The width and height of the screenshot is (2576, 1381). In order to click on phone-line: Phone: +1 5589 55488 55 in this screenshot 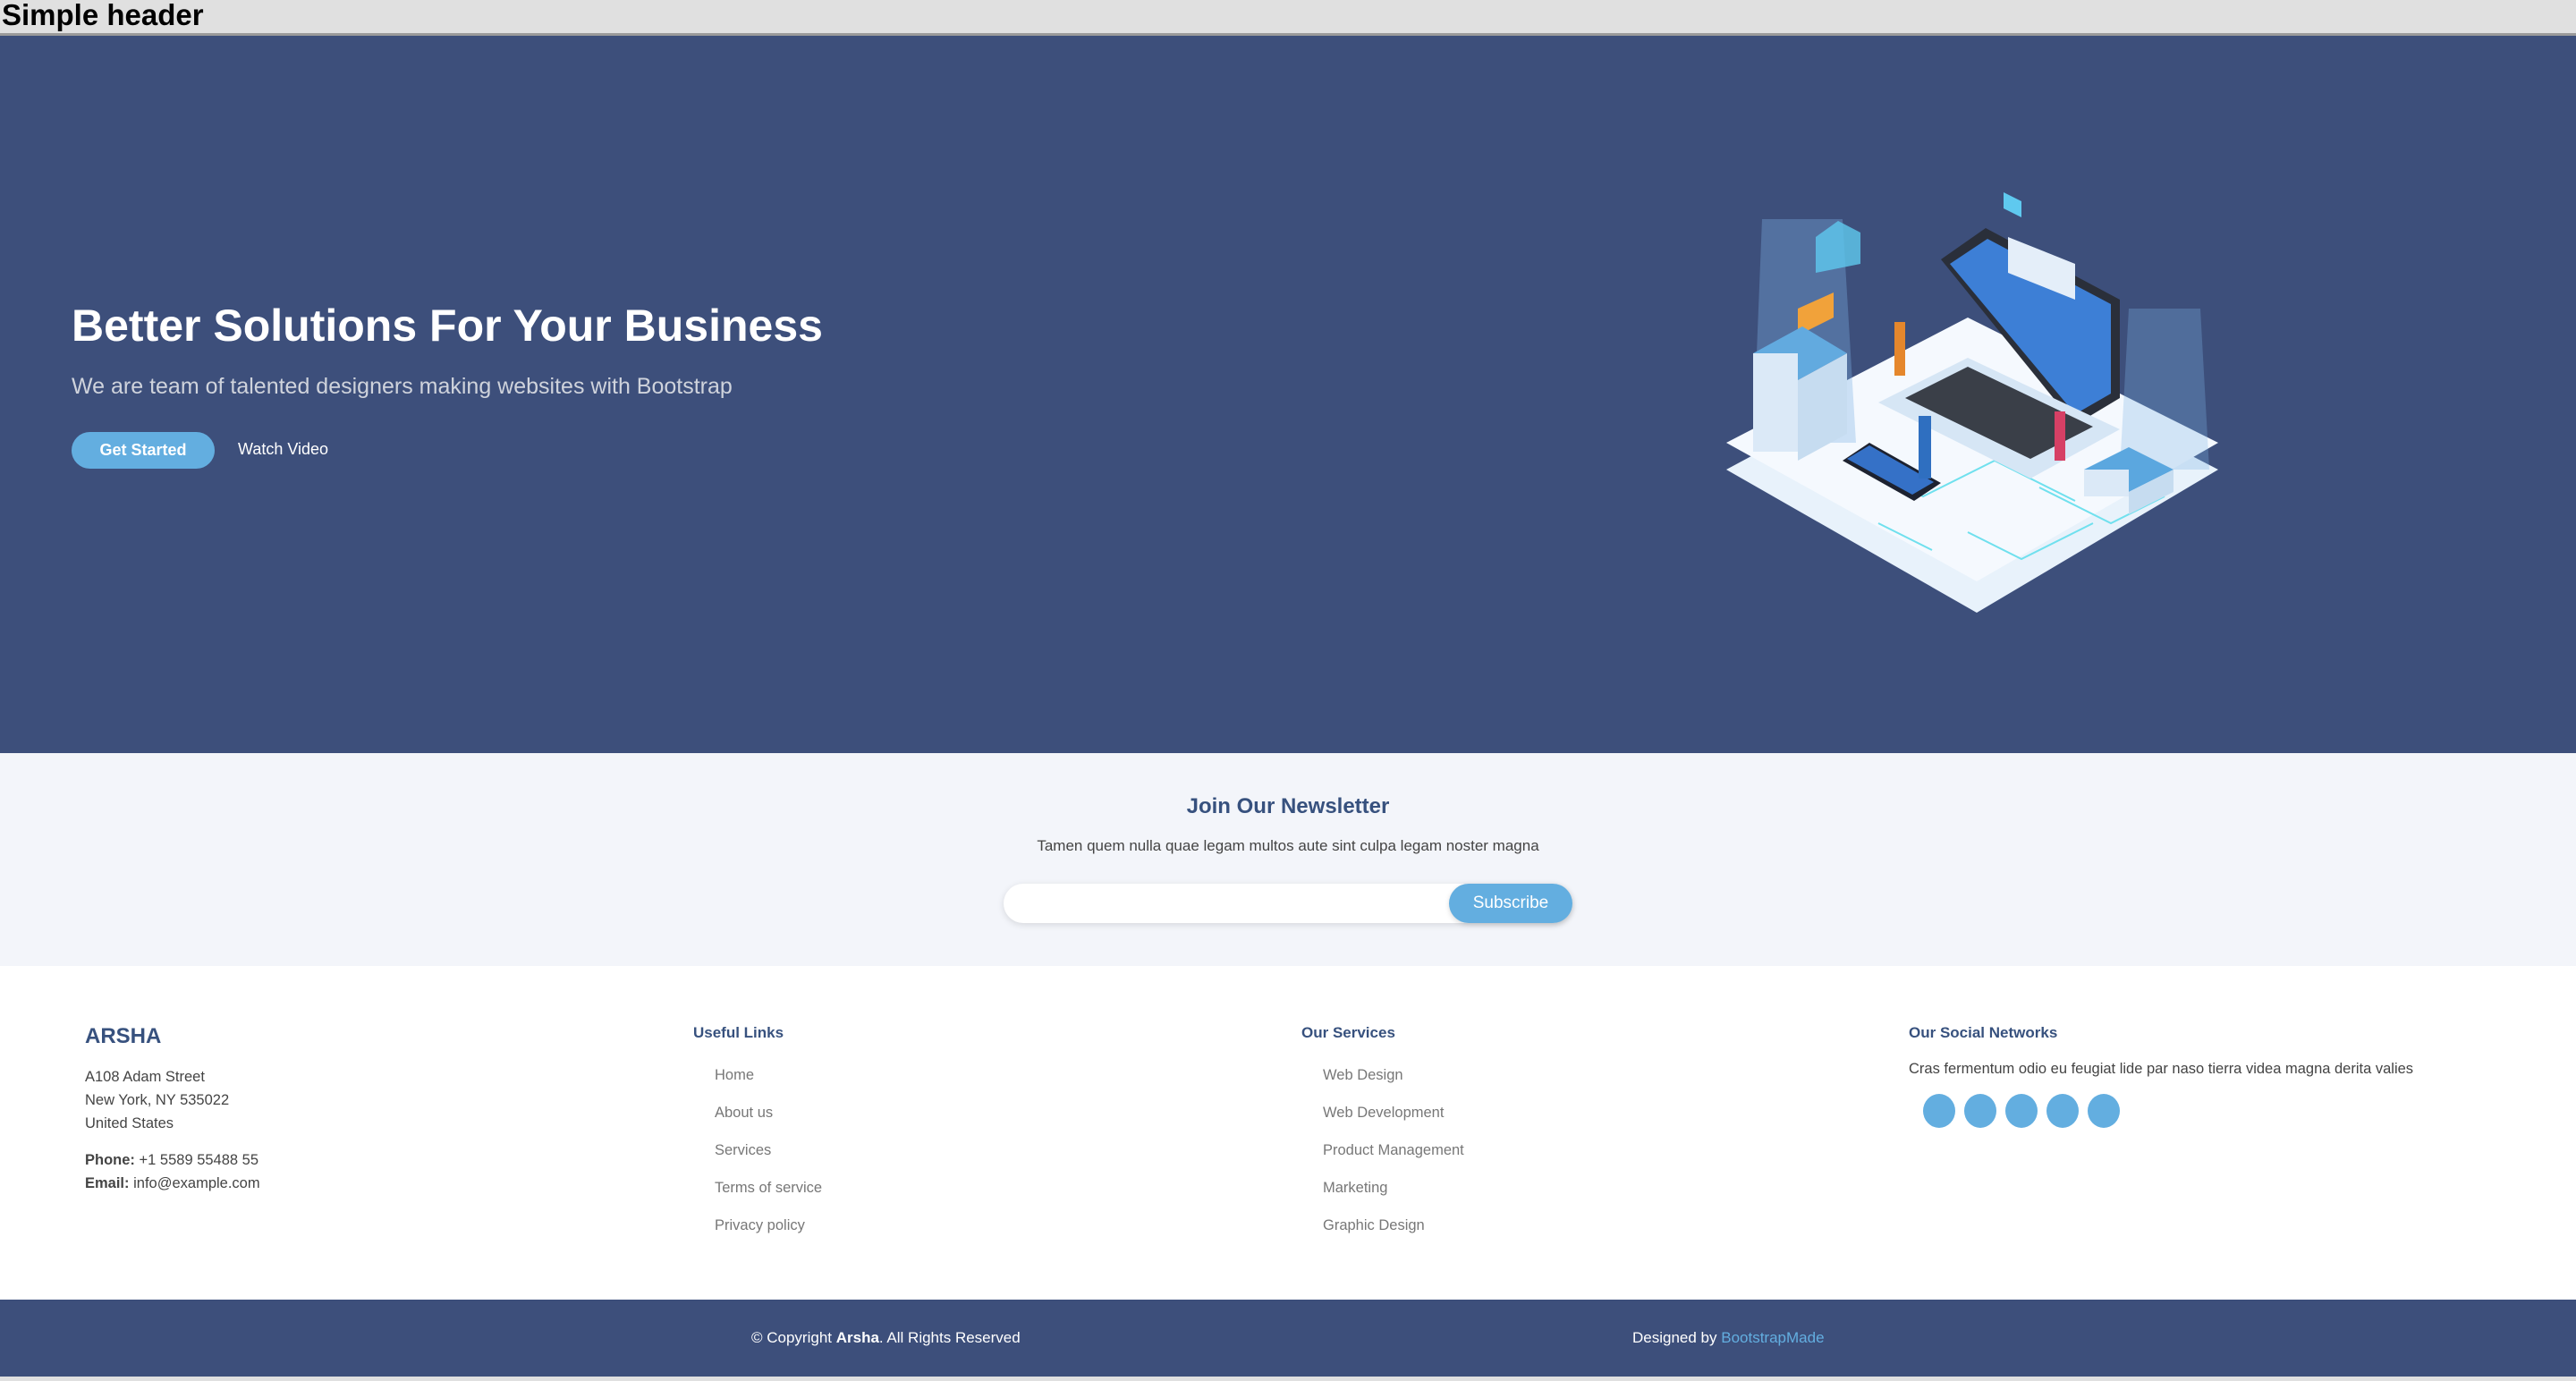, I will do `click(171, 1160)`.